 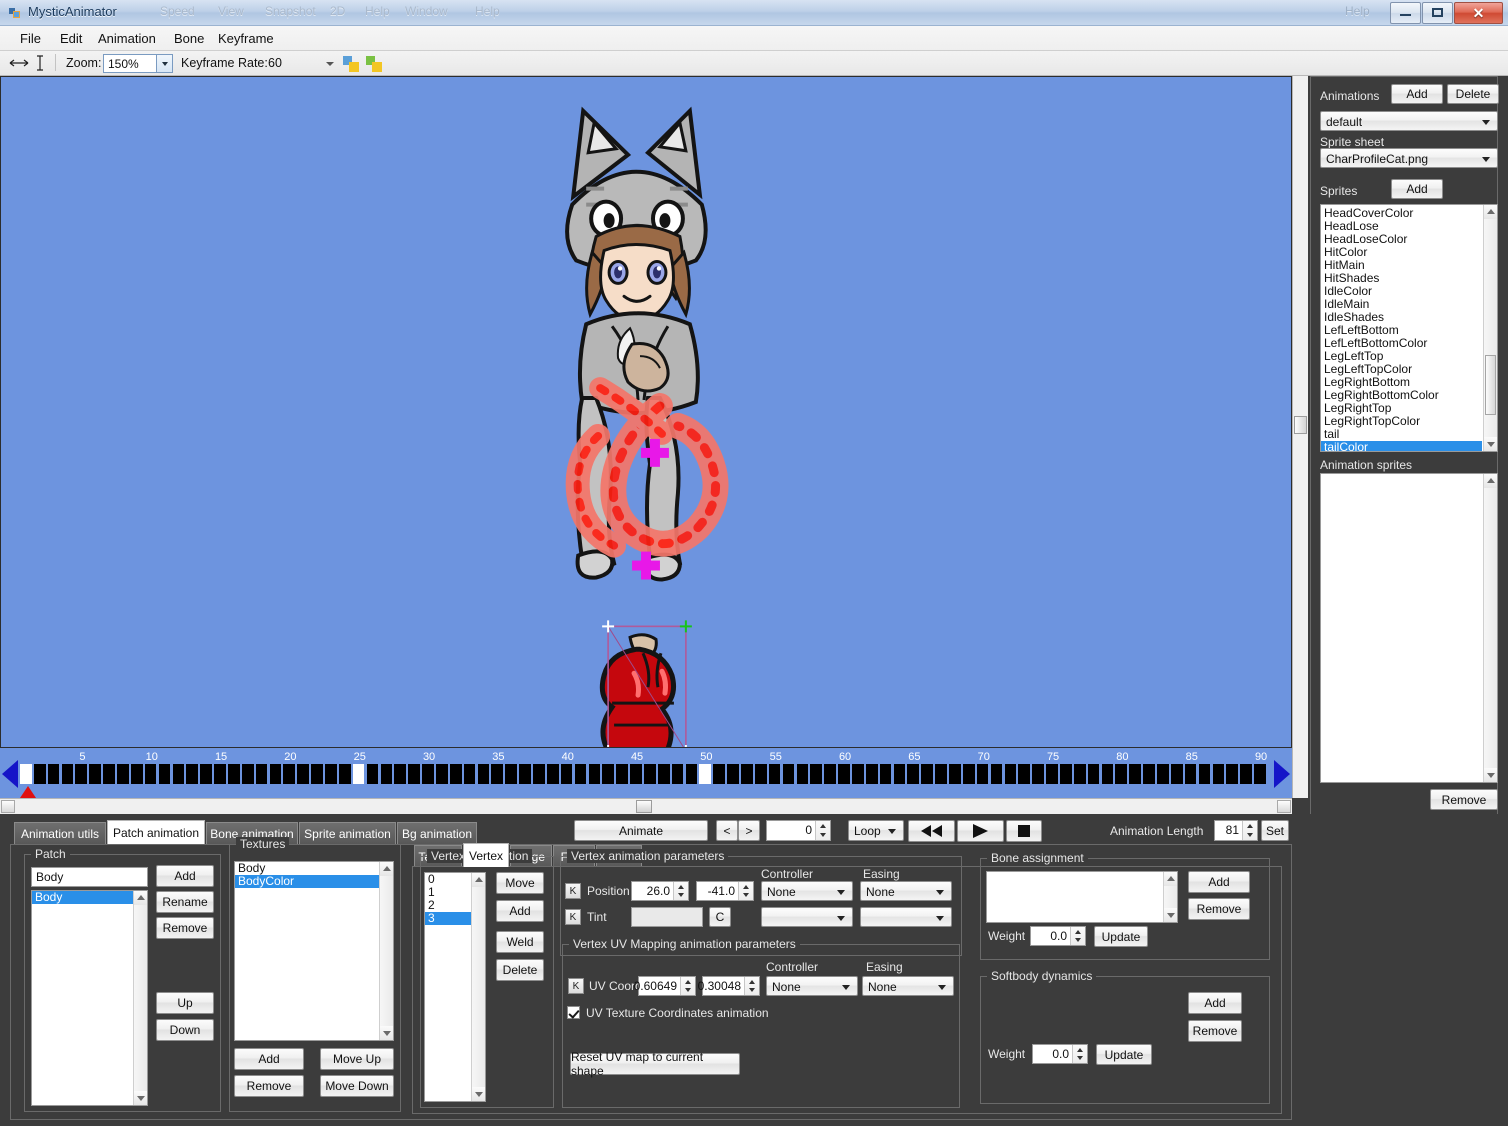 I want to click on set-length-button: Set, so click(x=1275, y=830).